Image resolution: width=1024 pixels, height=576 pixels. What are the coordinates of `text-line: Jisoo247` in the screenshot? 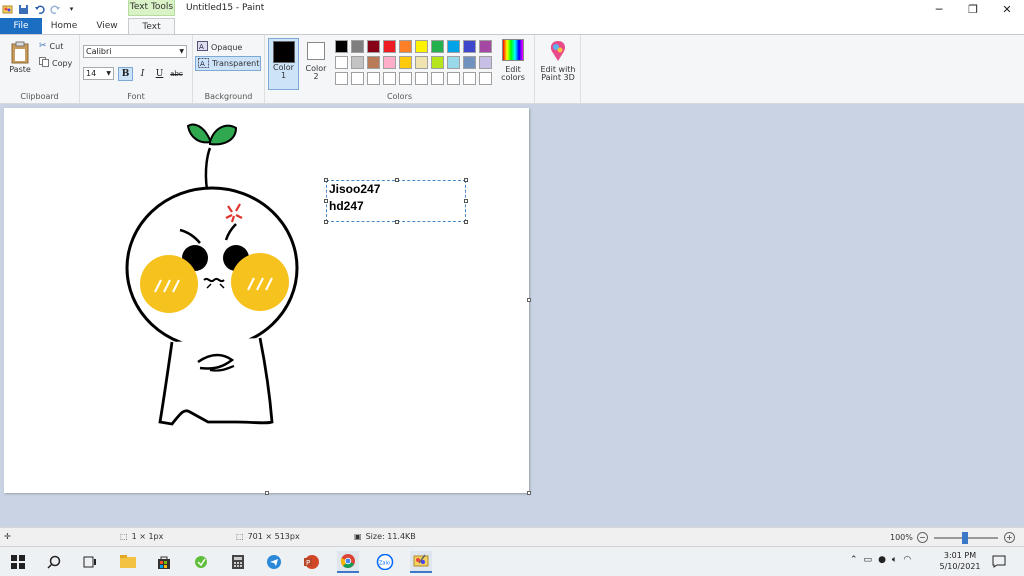 It's located at (396, 189).